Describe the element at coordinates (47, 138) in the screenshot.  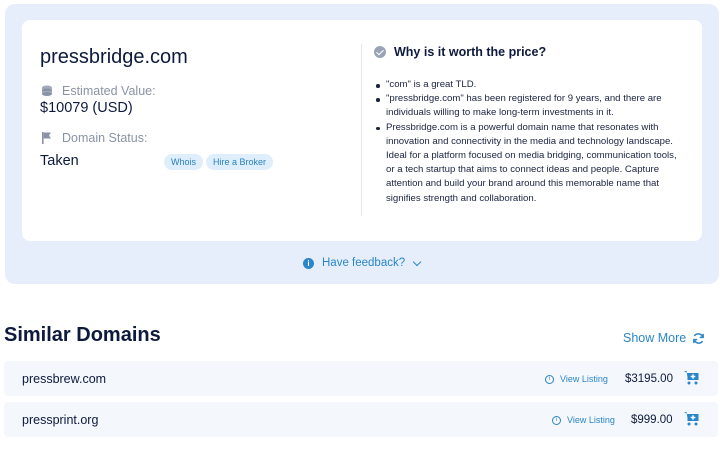
I see `flag-icon` at that location.